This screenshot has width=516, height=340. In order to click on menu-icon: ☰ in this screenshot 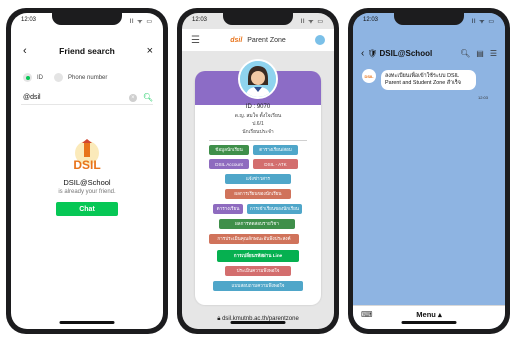, I will do `click(493, 53)`.